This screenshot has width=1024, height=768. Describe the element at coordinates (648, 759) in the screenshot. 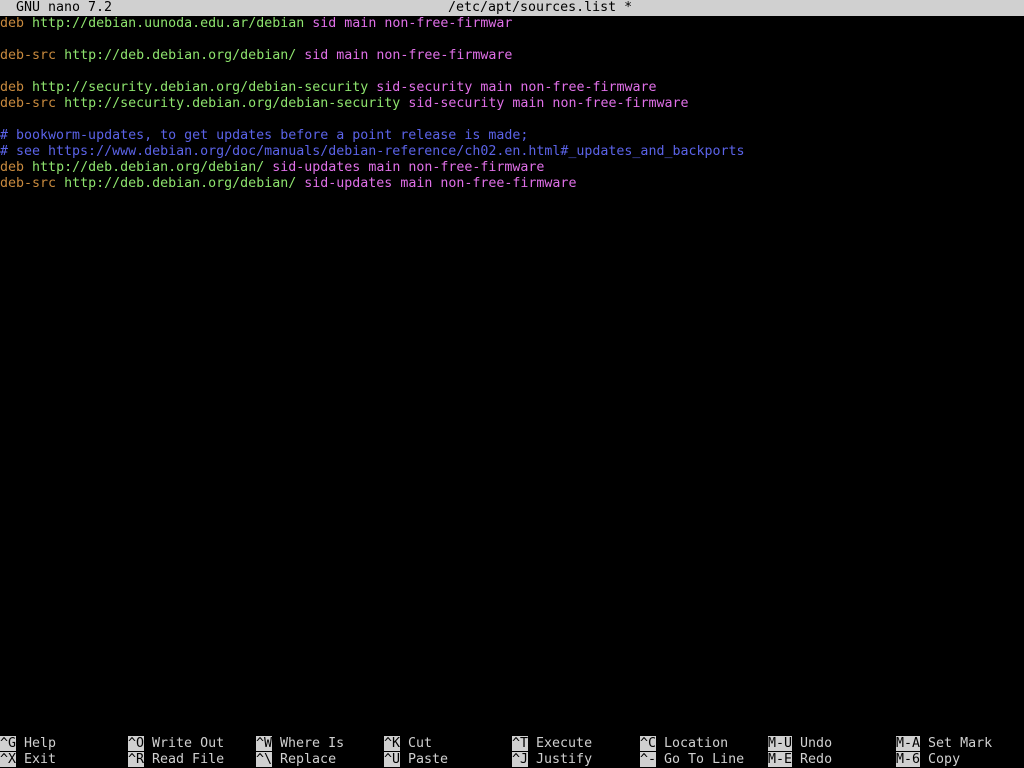

I see `shortcut-key: ^-` at that location.